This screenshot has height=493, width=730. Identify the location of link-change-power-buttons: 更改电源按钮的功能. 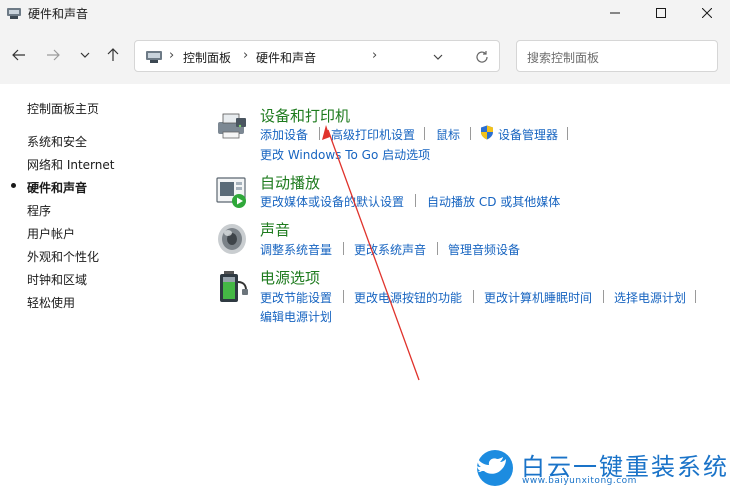
(408, 297).